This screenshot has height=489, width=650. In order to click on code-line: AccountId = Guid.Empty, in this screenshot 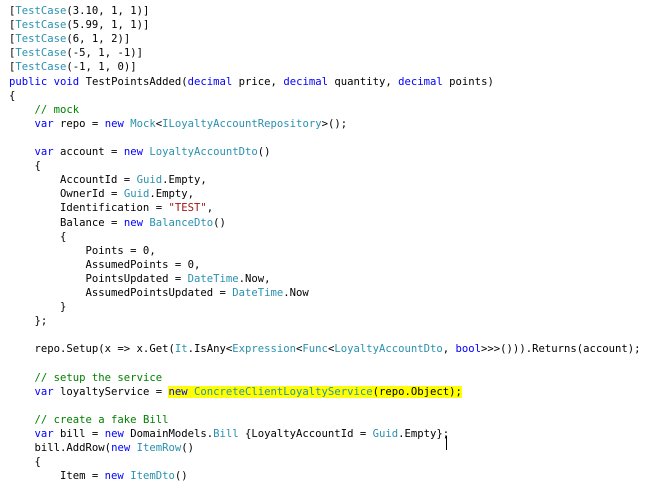, I will do `click(108, 180)`.